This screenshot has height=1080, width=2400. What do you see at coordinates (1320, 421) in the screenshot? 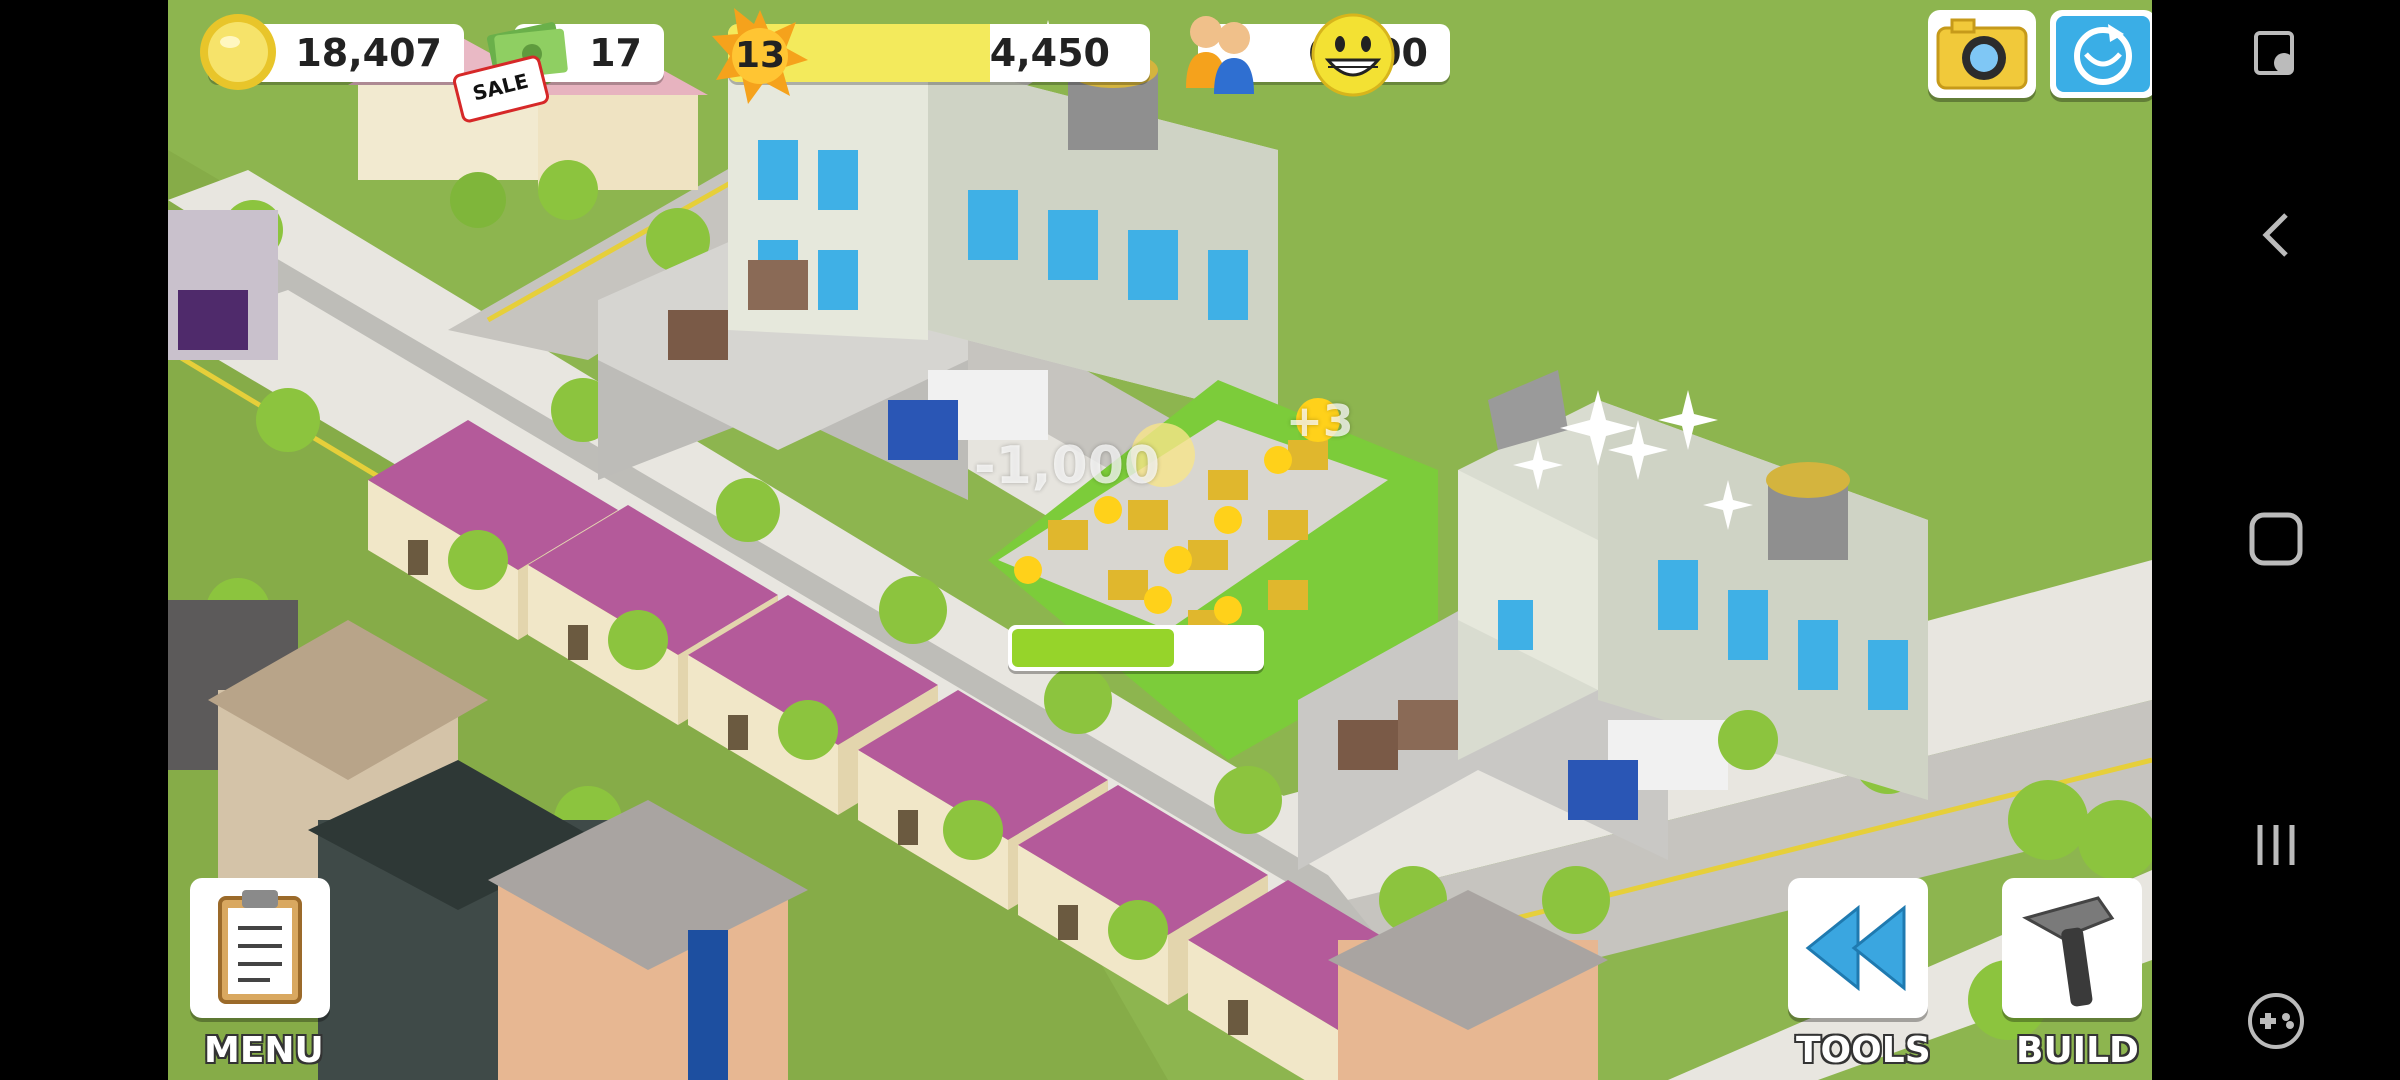
I see `xp-gain-popup: +3` at bounding box center [1320, 421].